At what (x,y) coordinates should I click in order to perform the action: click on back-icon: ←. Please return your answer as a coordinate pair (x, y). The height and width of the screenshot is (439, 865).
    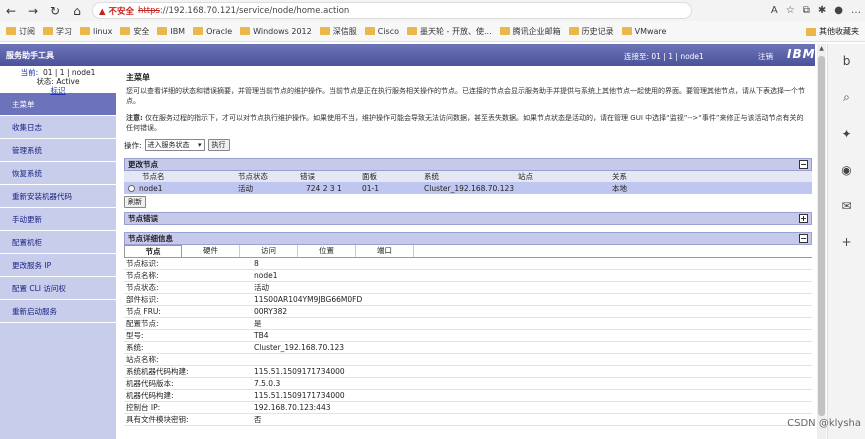
    Looking at the image, I should click on (11, 10).